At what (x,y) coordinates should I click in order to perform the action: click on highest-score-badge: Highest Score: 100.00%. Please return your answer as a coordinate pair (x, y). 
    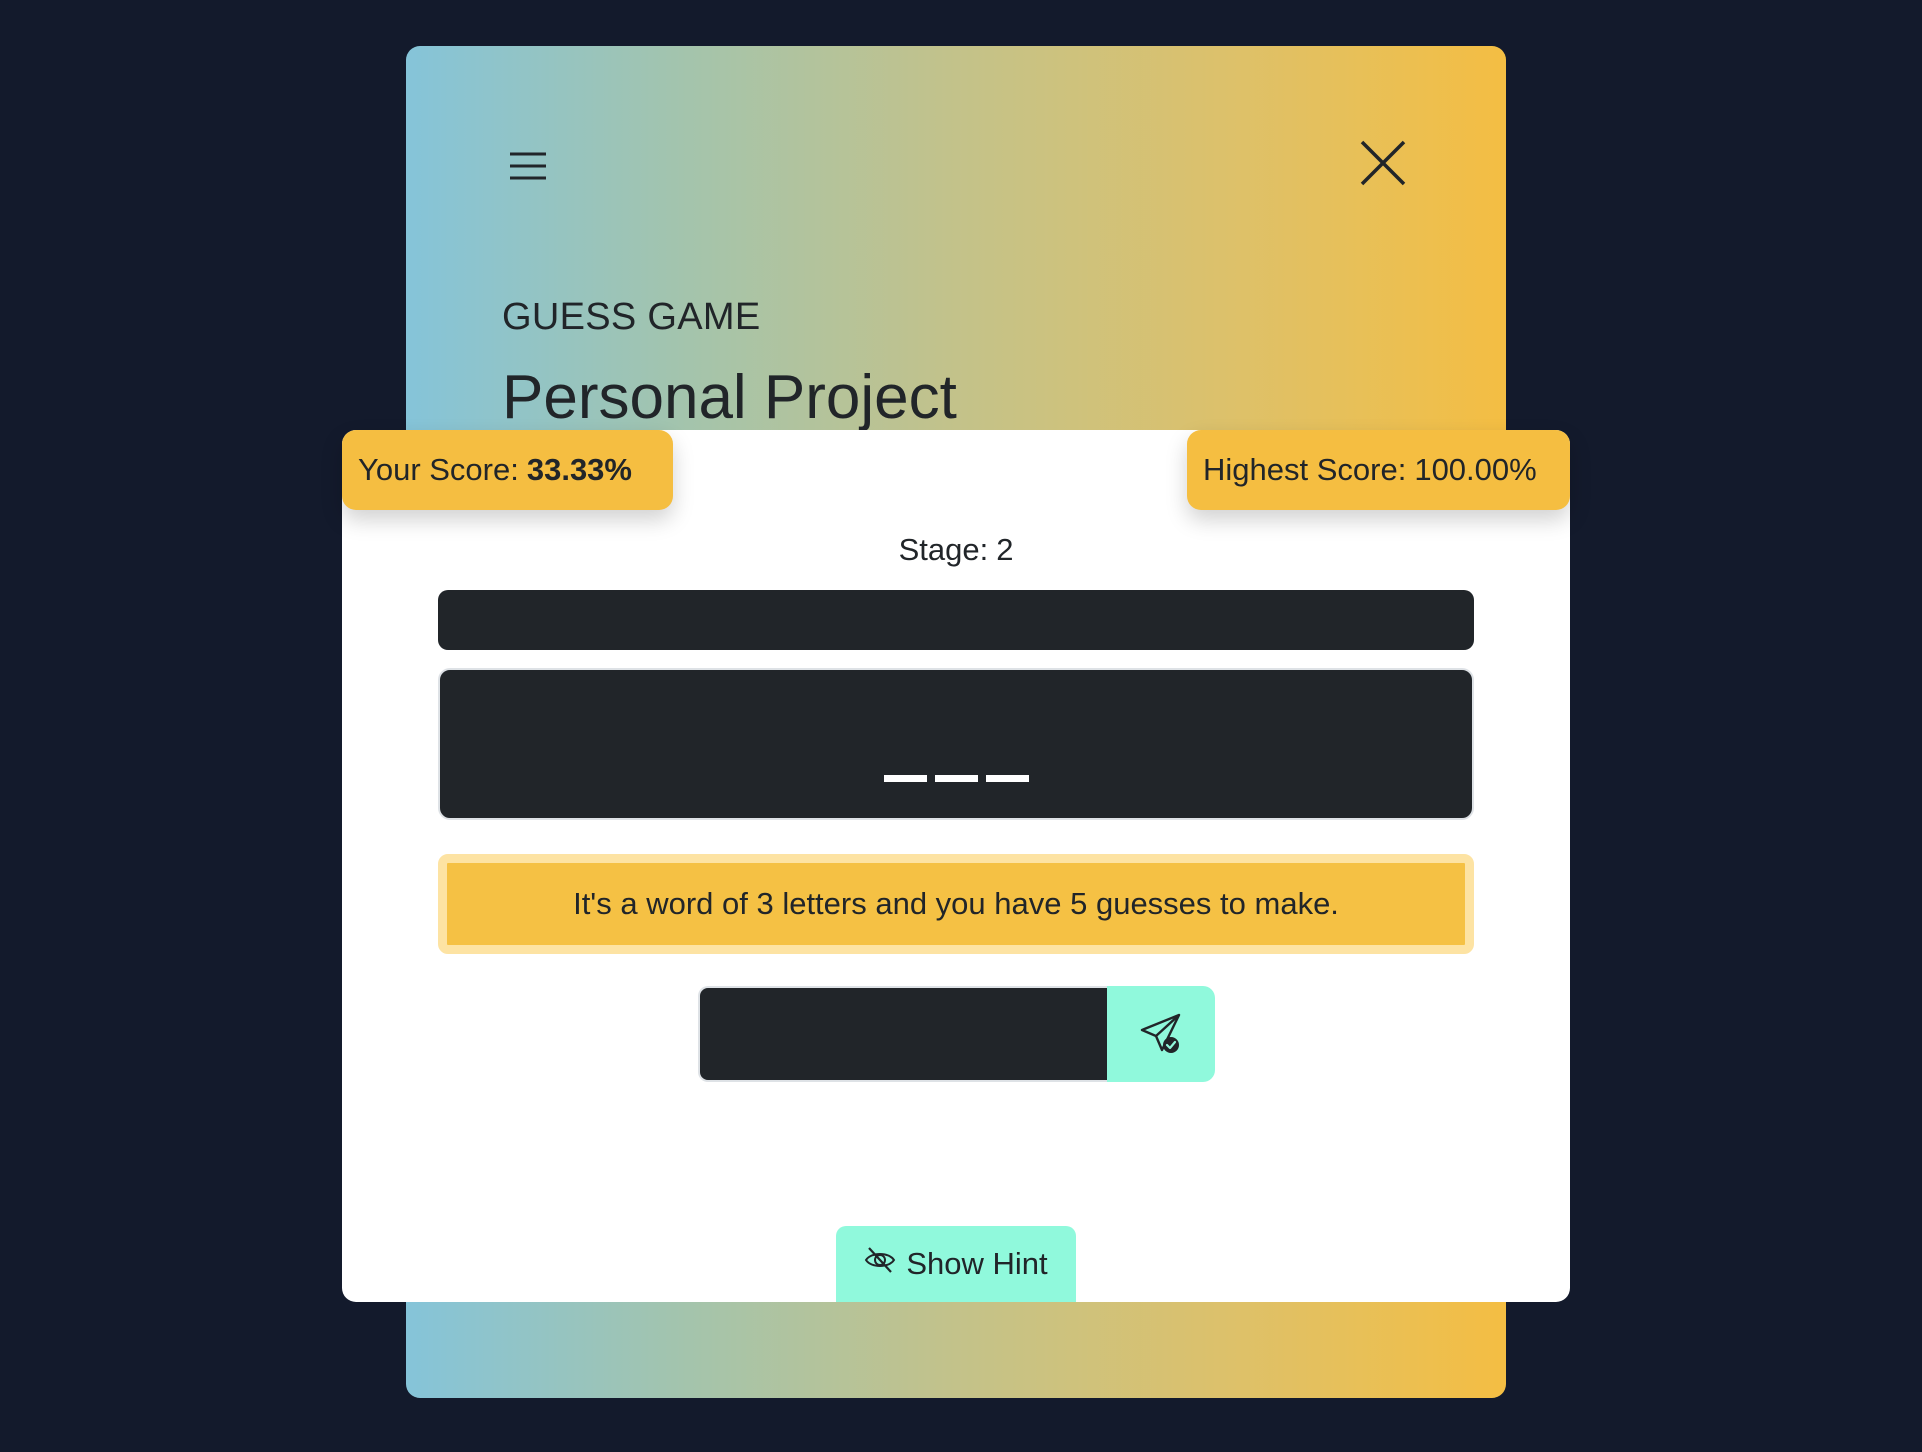
    Looking at the image, I should click on (1378, 470).